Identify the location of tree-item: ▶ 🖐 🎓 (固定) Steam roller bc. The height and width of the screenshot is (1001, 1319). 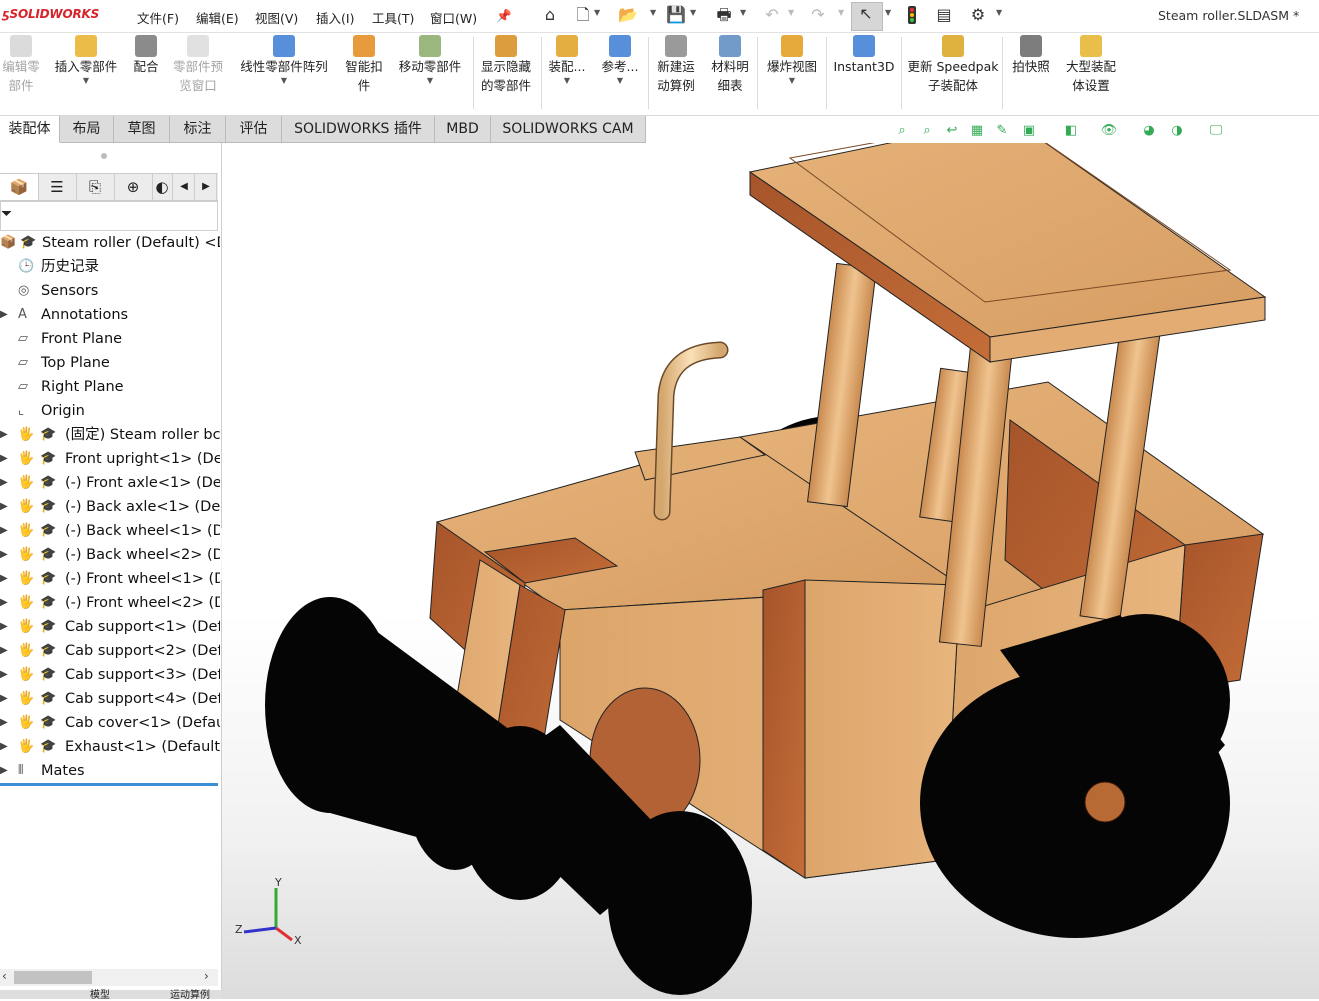
(110, 435).